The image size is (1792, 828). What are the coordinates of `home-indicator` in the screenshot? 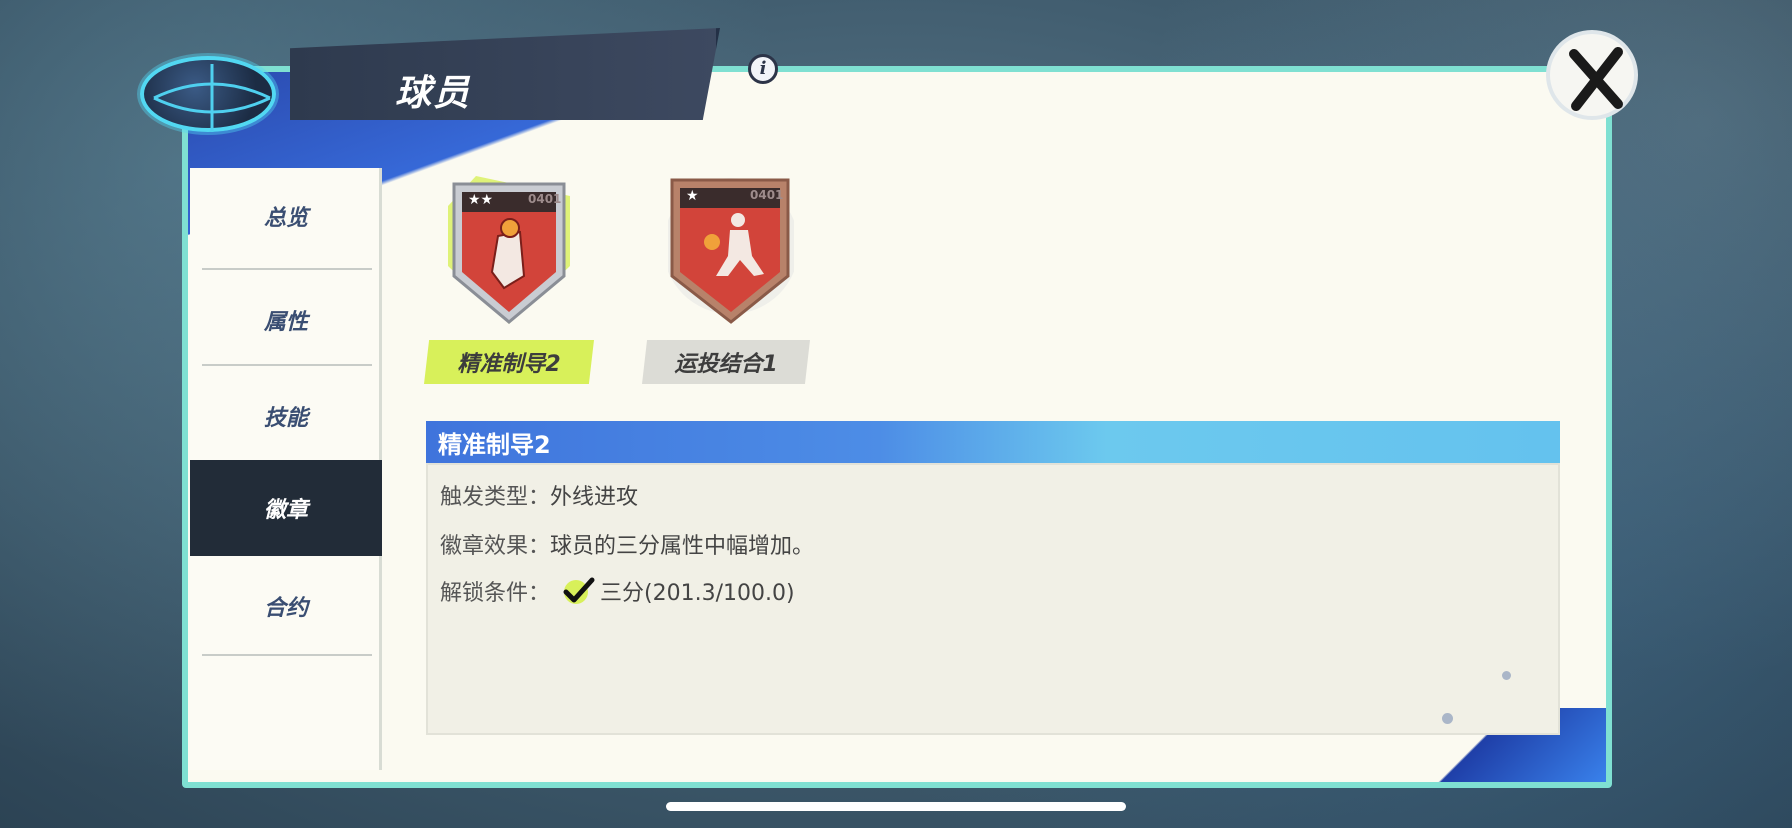 It's located at (896, 806).